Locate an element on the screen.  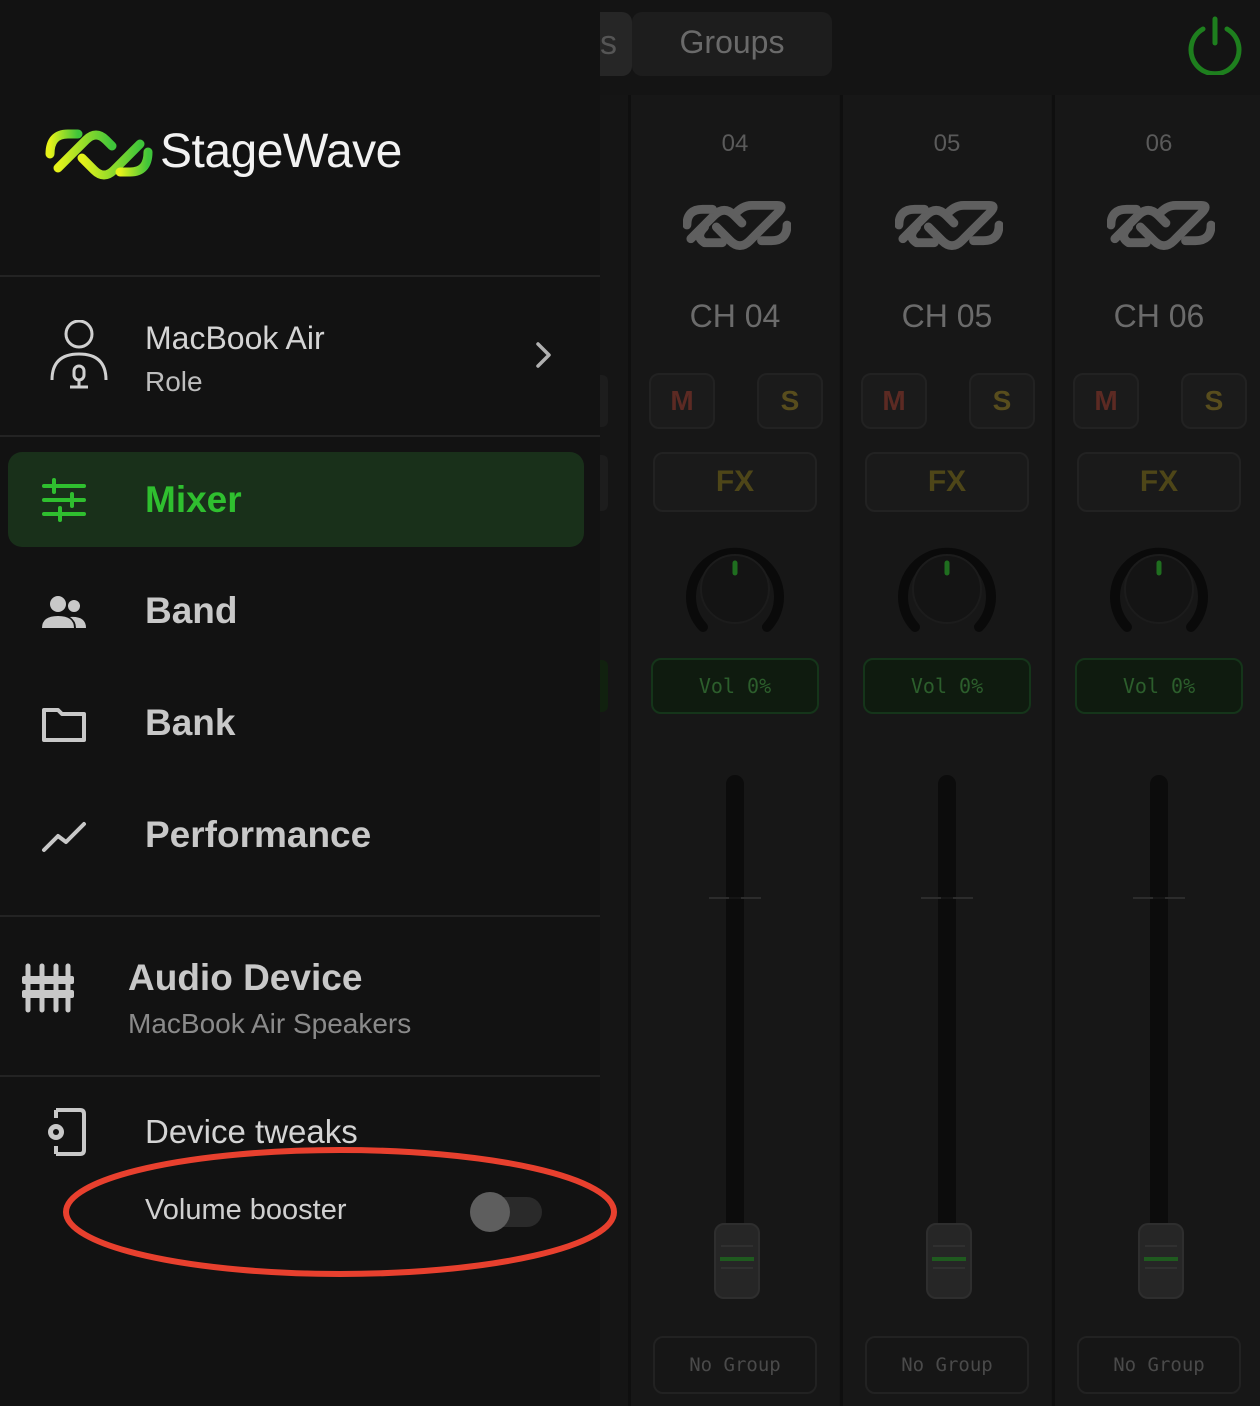
people-icon is located at coordinates (64, 612).